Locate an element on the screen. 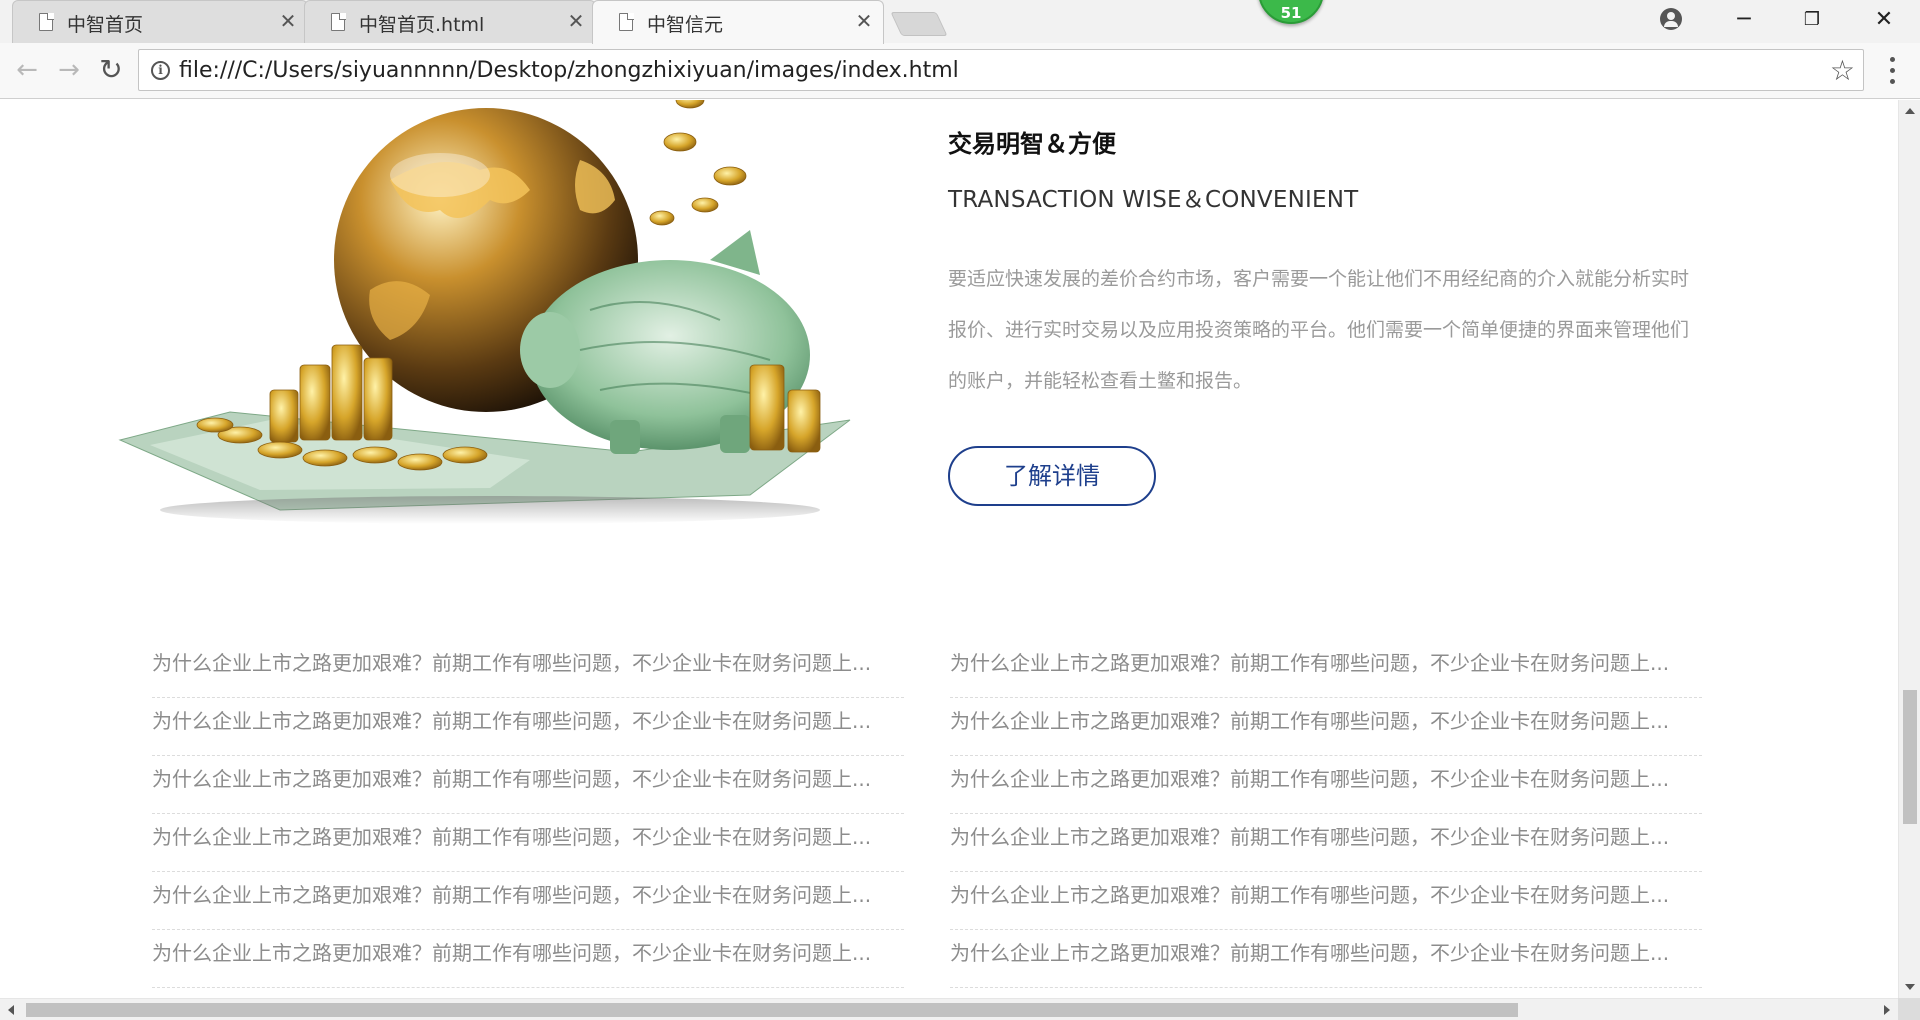 Image resolution: width=1920 pixels, height=1020 pixels. reload-icon: ↻ is located at coordinates (111, 70).